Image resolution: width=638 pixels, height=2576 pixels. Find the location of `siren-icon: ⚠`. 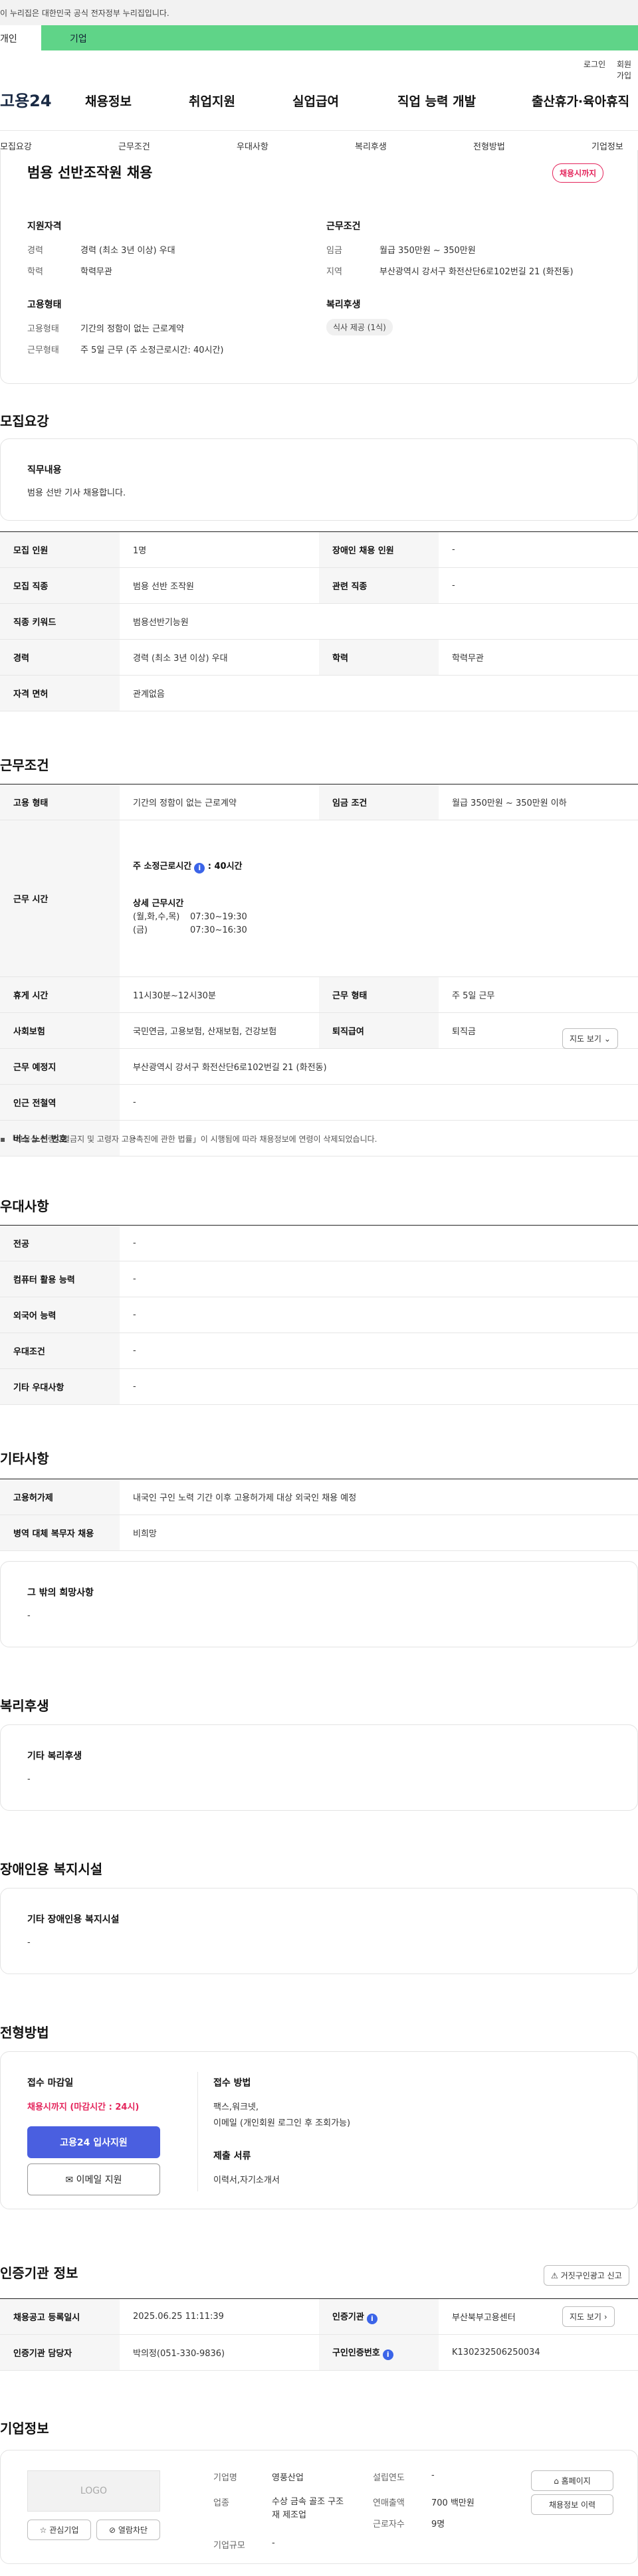

siren-icon: ⚠ is located at coordinates (554, 2275).